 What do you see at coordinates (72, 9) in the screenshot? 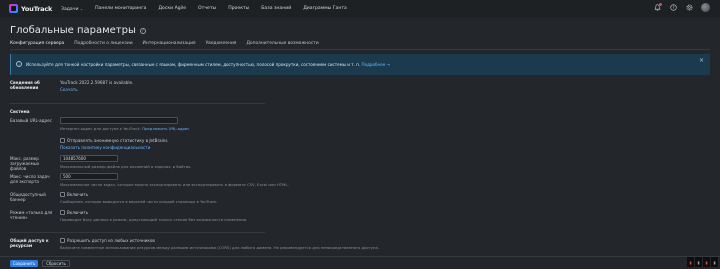
I see `nav-item-issues: Задачи` at bounding box center [72, 9].